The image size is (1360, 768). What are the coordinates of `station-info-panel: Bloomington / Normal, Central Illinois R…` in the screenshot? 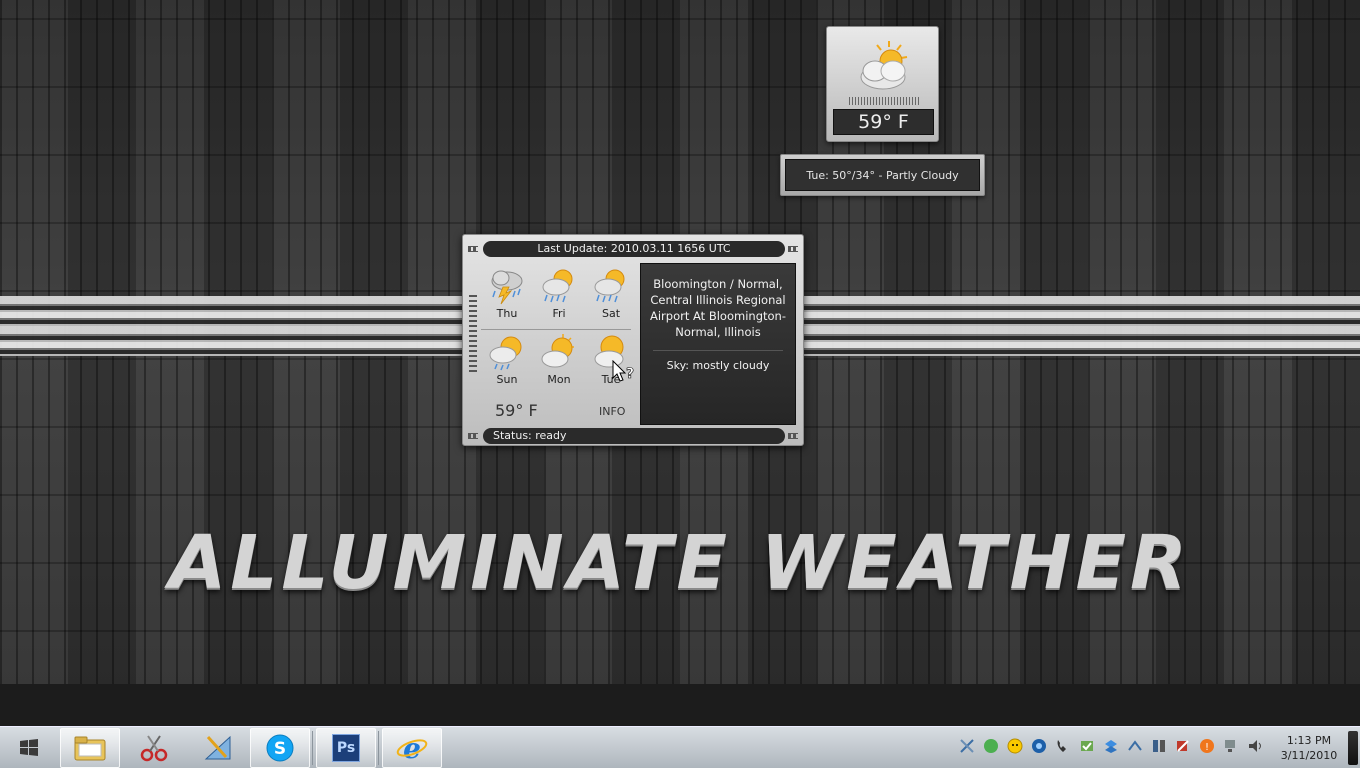 It's located at (718, 344).